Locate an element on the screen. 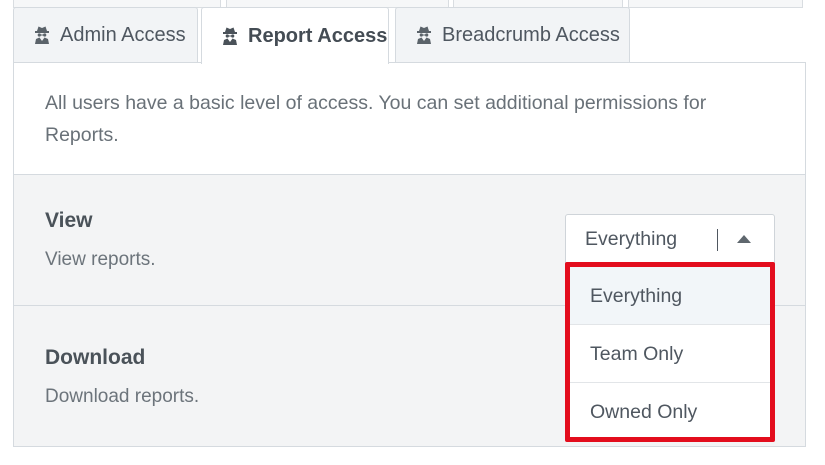 The height and width of the screenshot is (465, 825). permission-title: View is located at coordinates (69, 220).